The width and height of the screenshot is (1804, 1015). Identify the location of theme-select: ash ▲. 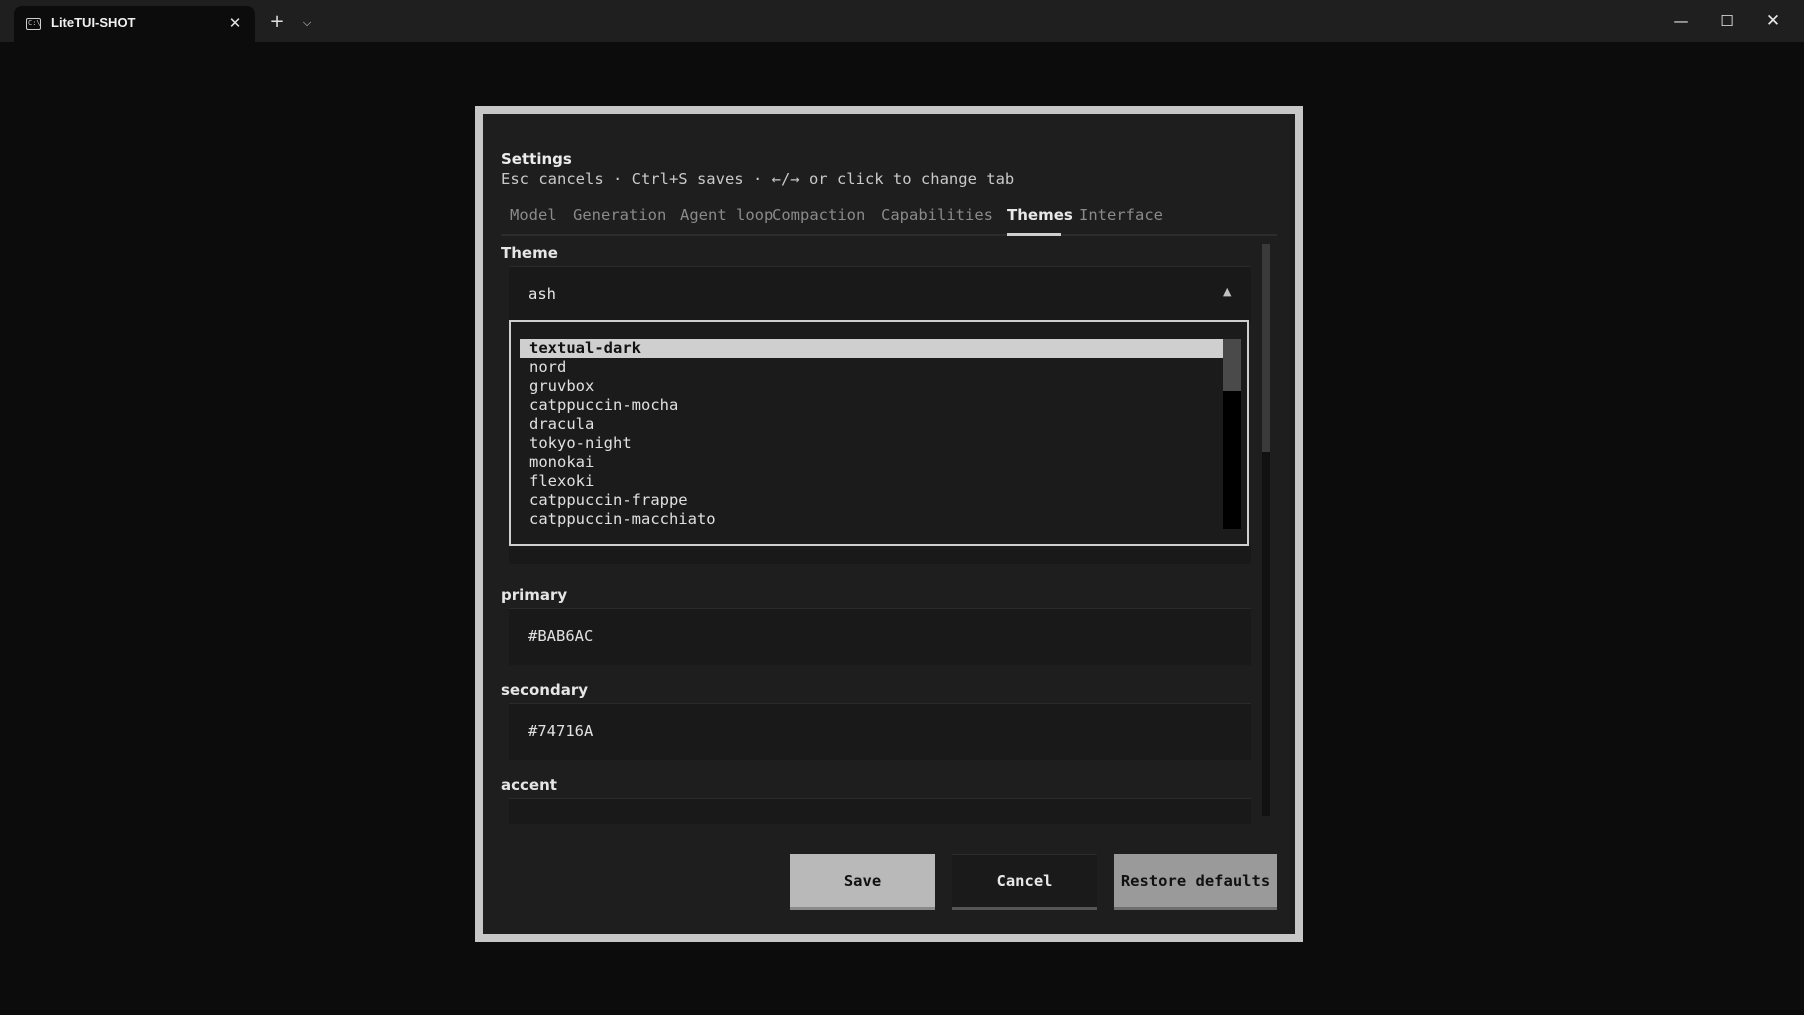
(880, 294).